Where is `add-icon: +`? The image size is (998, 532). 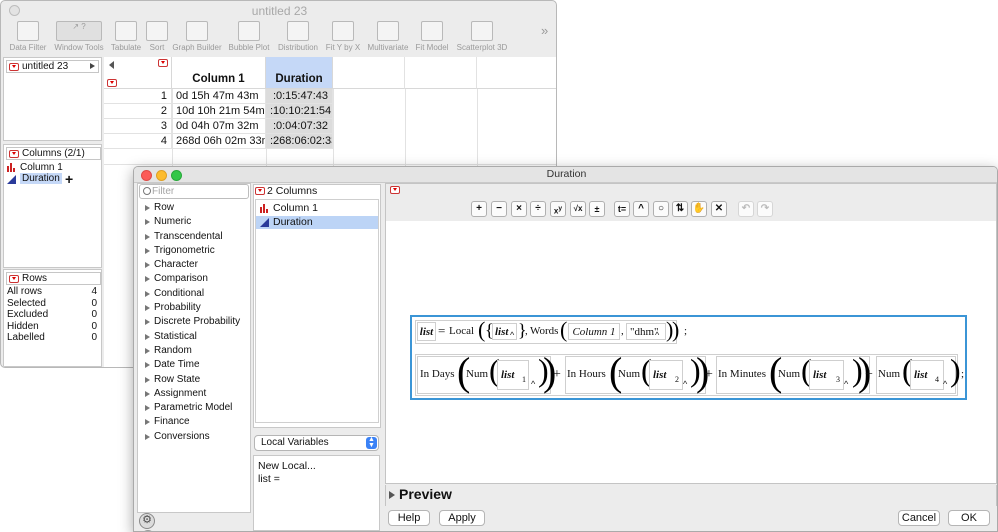
add-icon: + is located at coordinates (479, 209).